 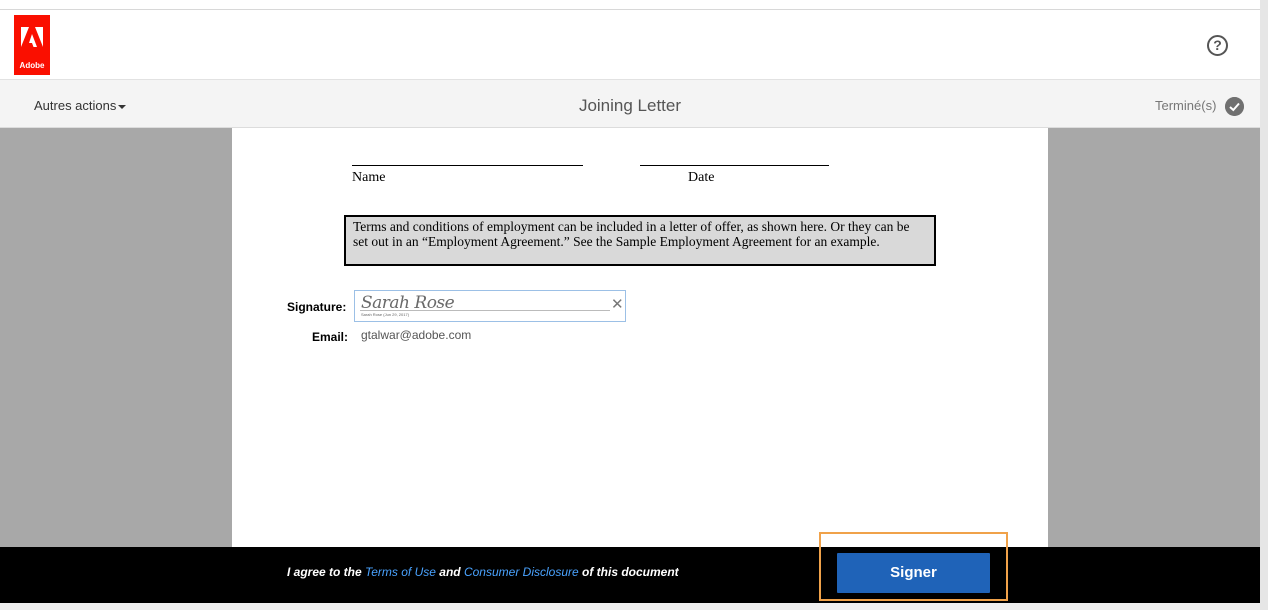 What do you see at coordinates (490, 306) in the screenshot?
I see `signature-field: Sarah Rose Sarah Rose (Jun 29, 2017) ✕` at bounding box center [490, 306].